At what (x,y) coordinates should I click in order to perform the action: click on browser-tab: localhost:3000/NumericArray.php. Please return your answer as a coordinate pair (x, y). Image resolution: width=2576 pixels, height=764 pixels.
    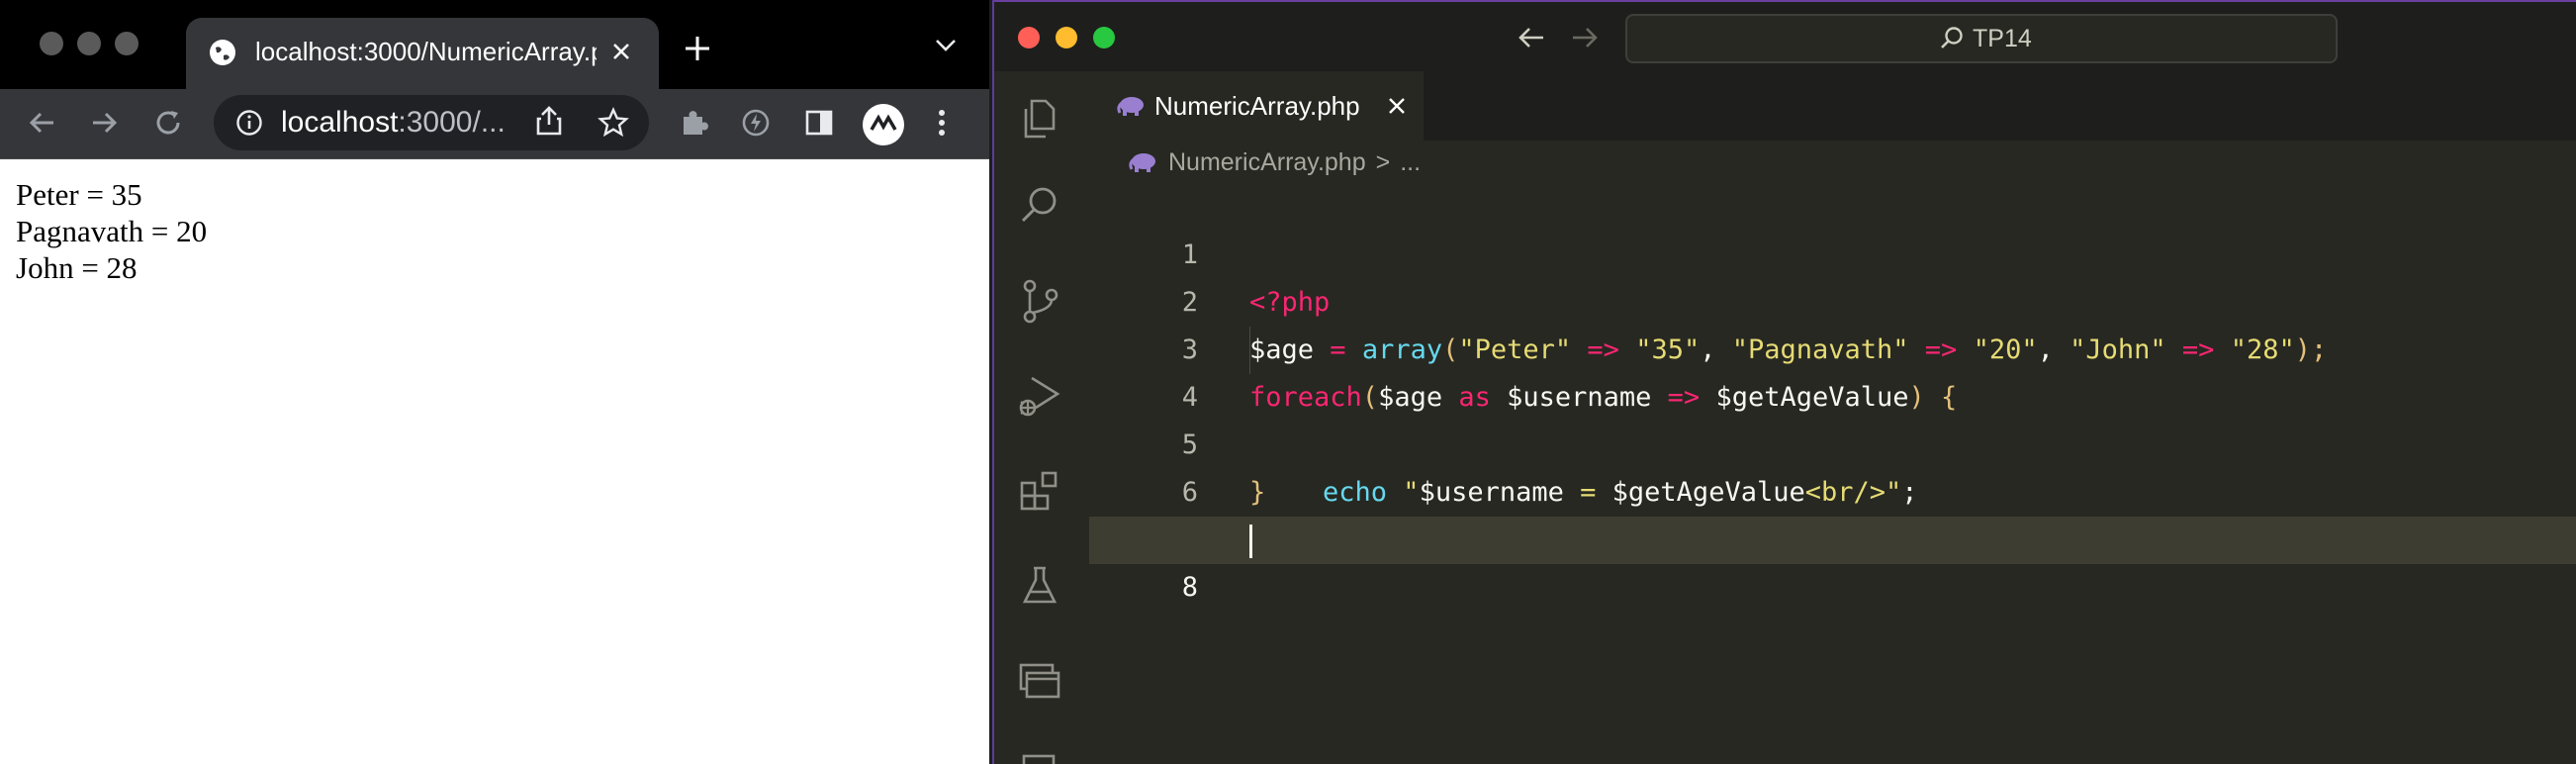
    Looking at the image, I should click on (423, 53).